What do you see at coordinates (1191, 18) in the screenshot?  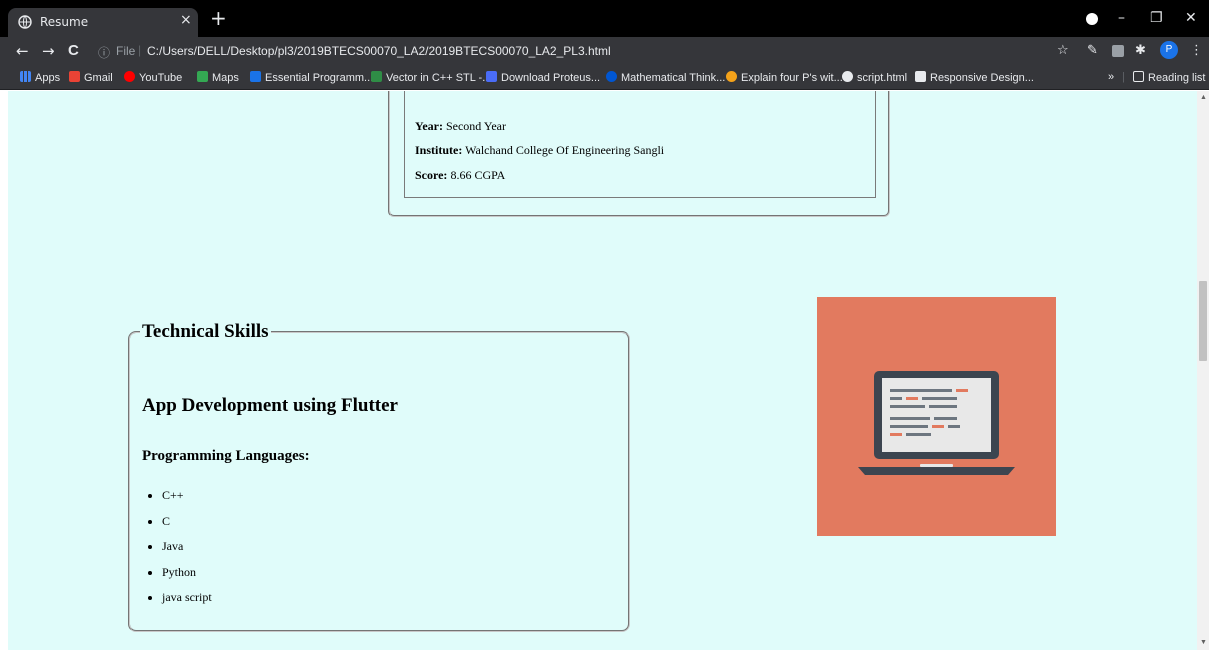 I see `close-window-button: ✕` at bounding box center [1191, 18].